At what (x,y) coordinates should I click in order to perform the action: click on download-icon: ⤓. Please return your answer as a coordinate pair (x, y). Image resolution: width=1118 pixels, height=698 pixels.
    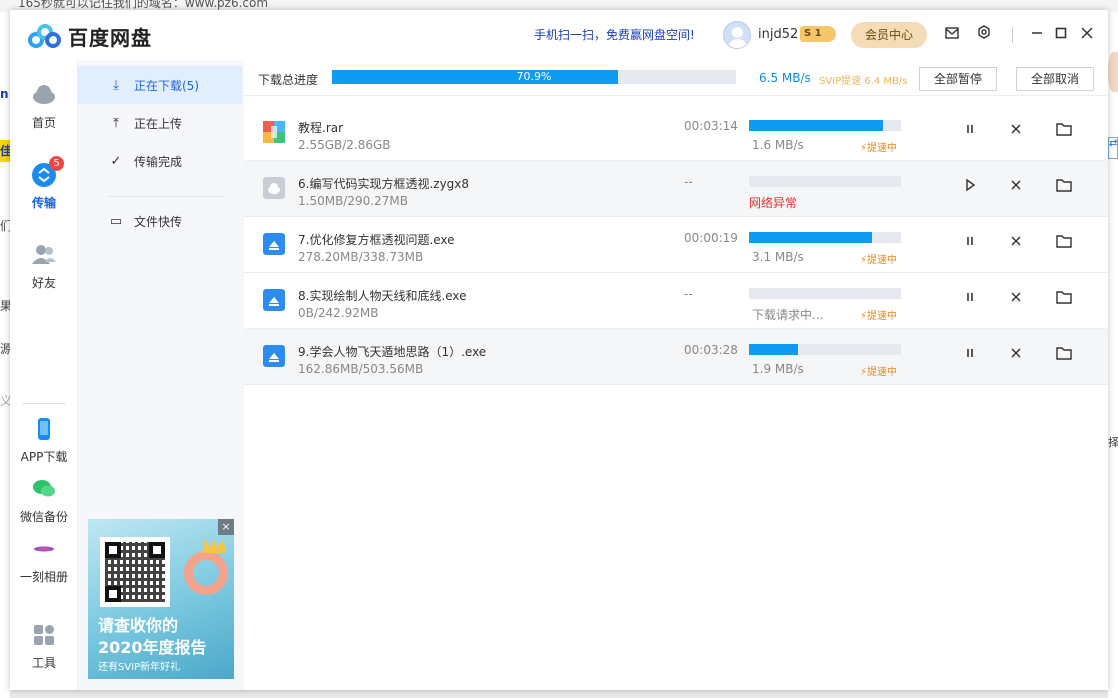
    Looking at the image, I should click on (116, 85).